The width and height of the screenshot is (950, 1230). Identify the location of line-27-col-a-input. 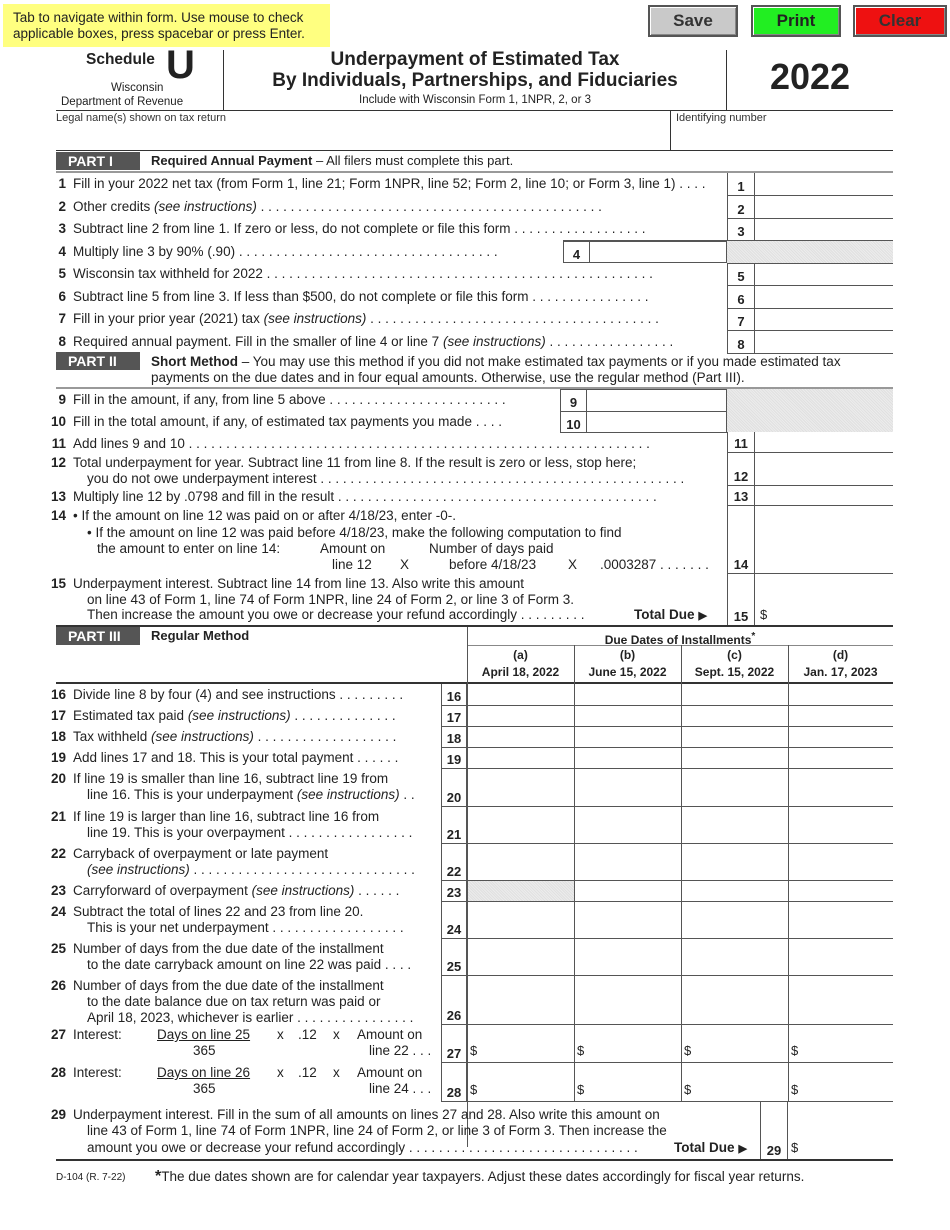
(526, 1050).